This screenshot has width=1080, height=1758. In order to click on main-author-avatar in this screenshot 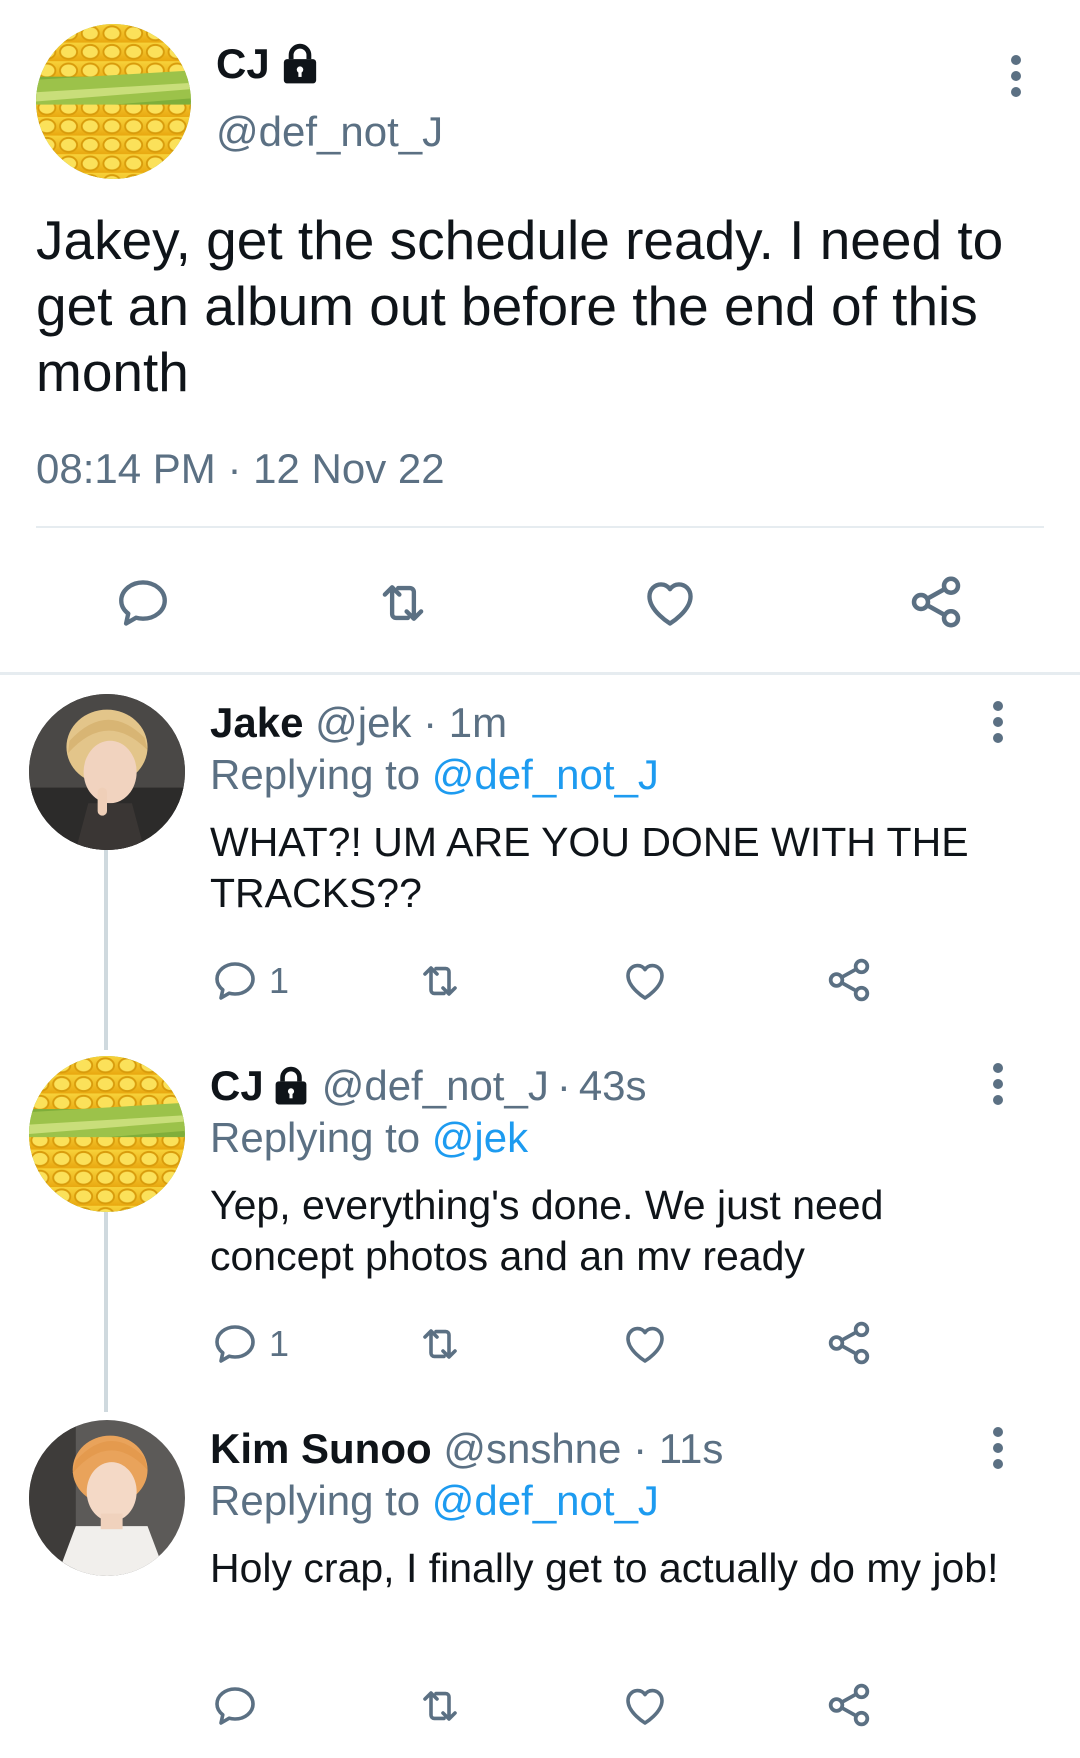, I will do `click(113, 101)`.